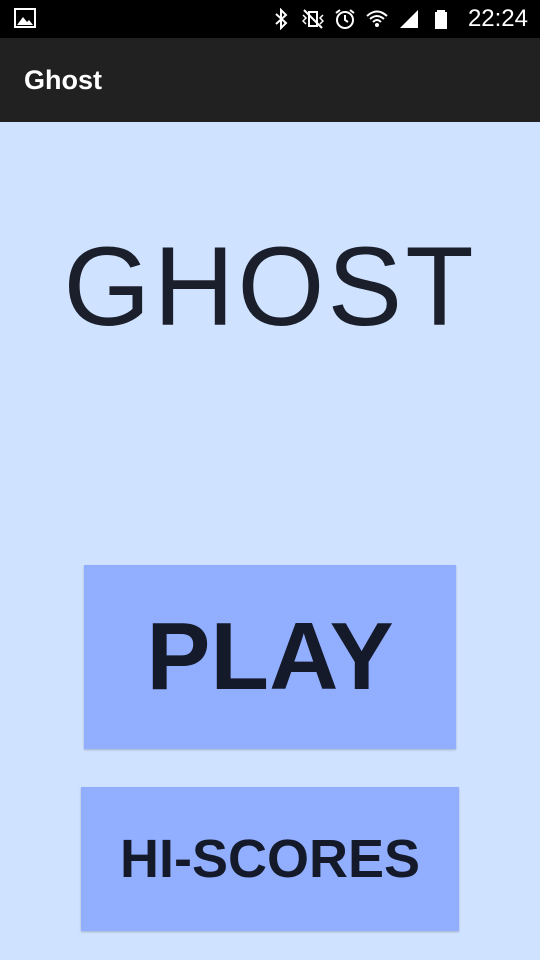 Image resolution: width=540 pixels, height=960 pixels. What do you see at coordinates (25, 18) in the screenshot?
I see `gallery-icon` at bounding box center [25, 18].